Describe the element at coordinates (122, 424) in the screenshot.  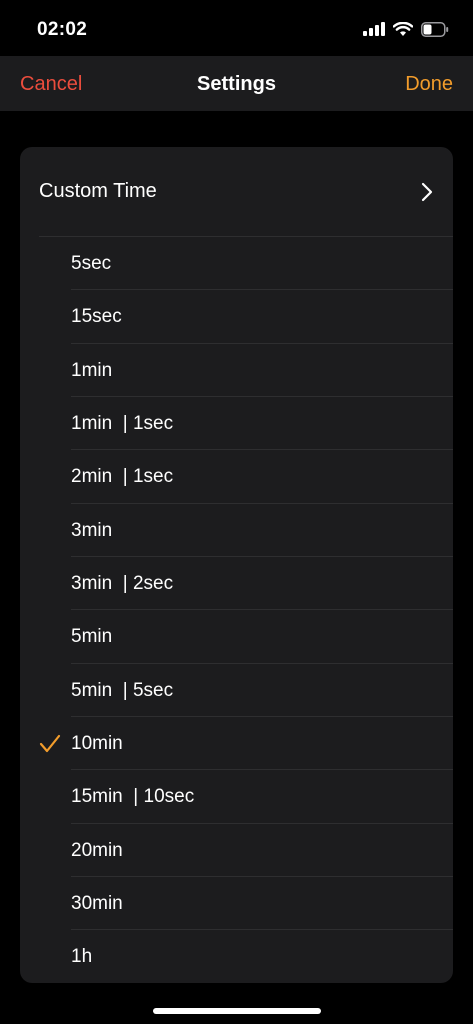
I see `time-option-label: 1min | 1sec` at that location.